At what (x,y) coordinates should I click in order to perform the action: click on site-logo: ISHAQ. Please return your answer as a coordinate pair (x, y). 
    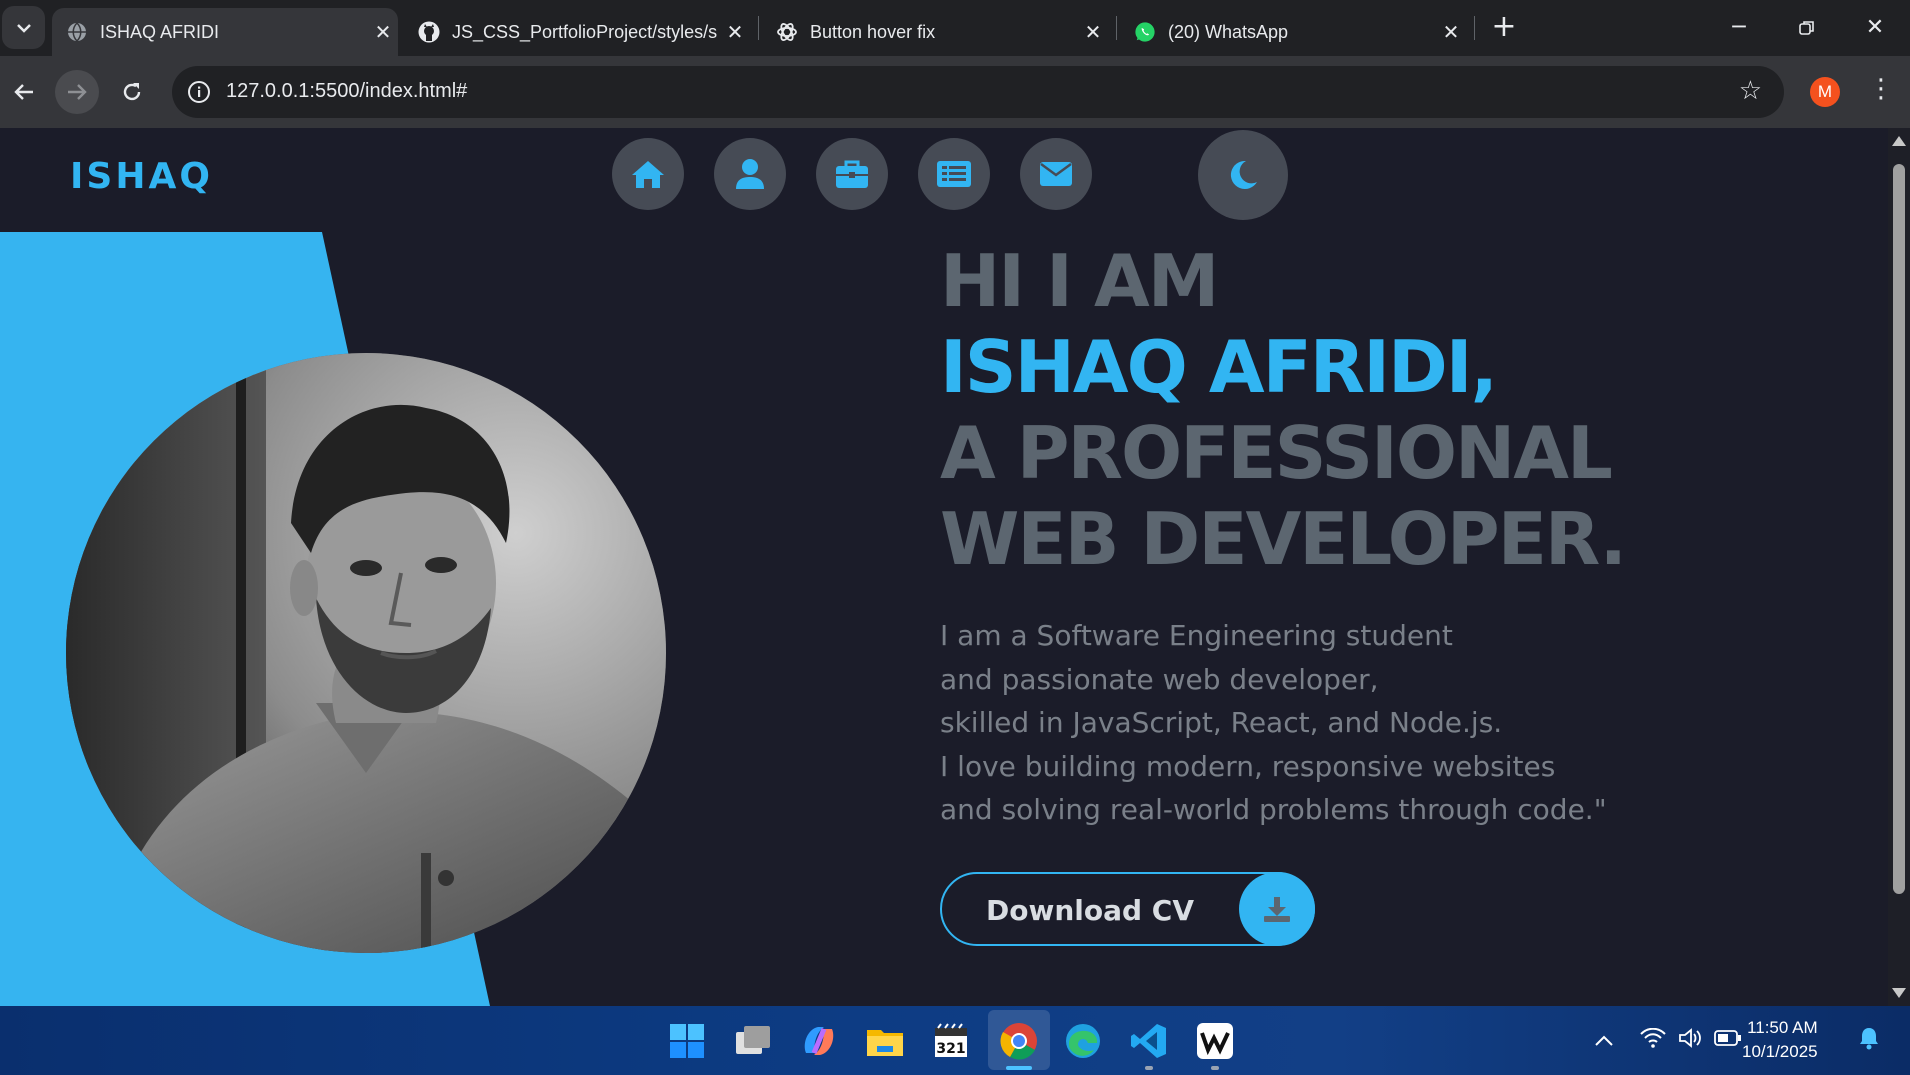
    Looking at the image, I should click on (141, 176).